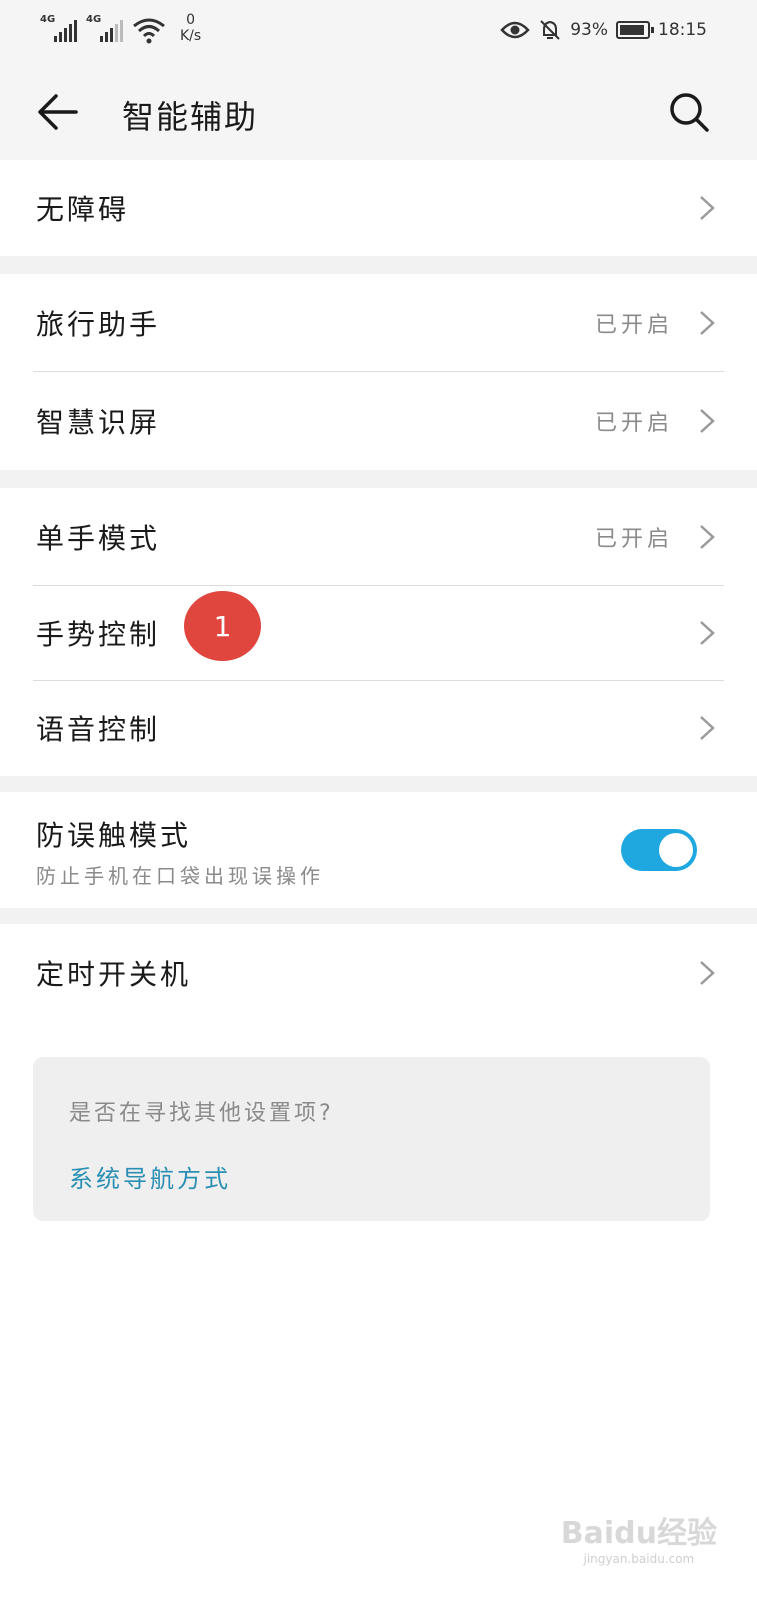  Describe the element at coordinates (378, 32) in the screenshot. I see `status-bar: 4G 4G 0 K/s 93% 18:15` at that location.